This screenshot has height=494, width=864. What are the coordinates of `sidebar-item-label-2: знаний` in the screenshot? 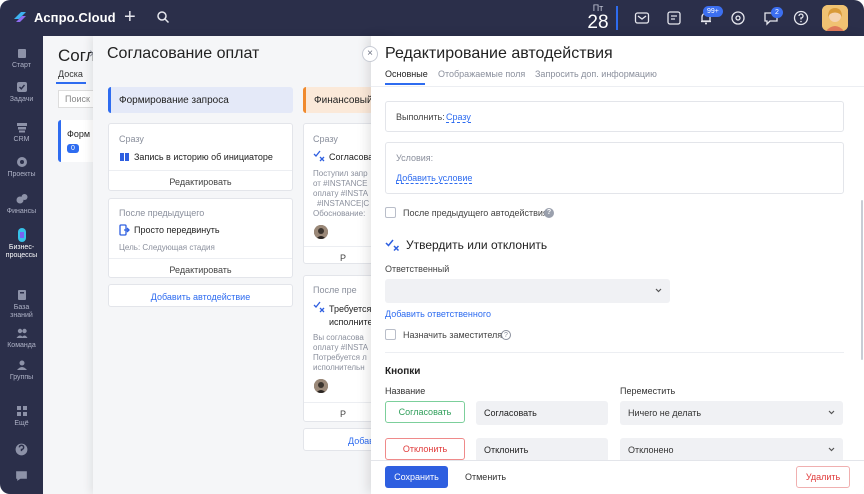 It's located at (21, 315).